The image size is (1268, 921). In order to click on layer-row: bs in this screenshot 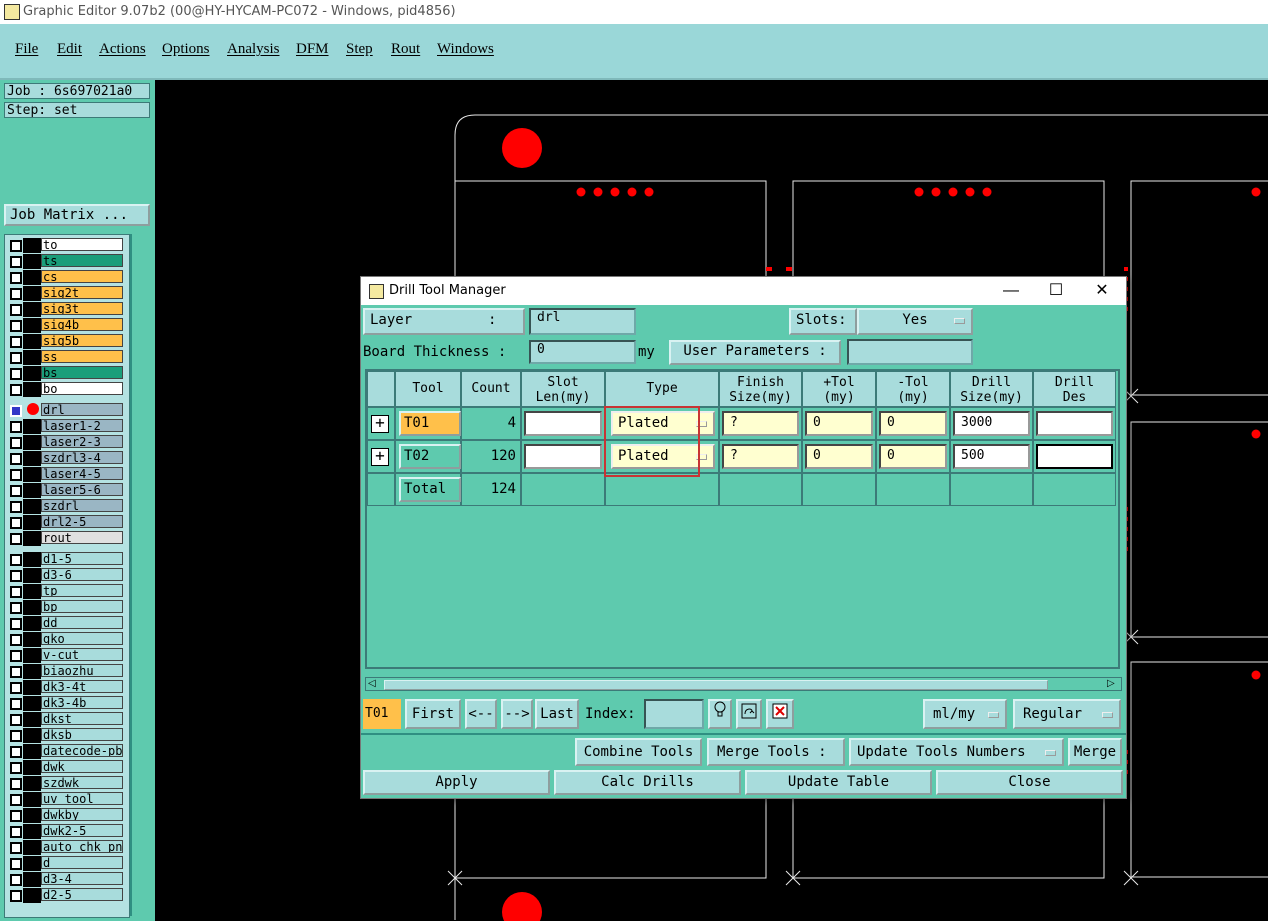, I will do `click(67, 373)`.